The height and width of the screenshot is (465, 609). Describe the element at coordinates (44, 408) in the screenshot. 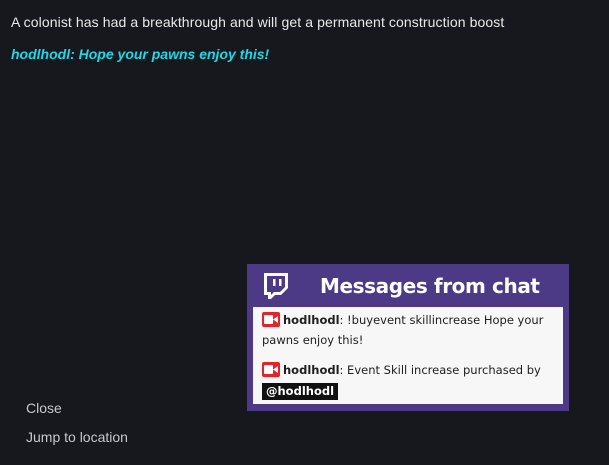

I see `close-option: Close` at that location.